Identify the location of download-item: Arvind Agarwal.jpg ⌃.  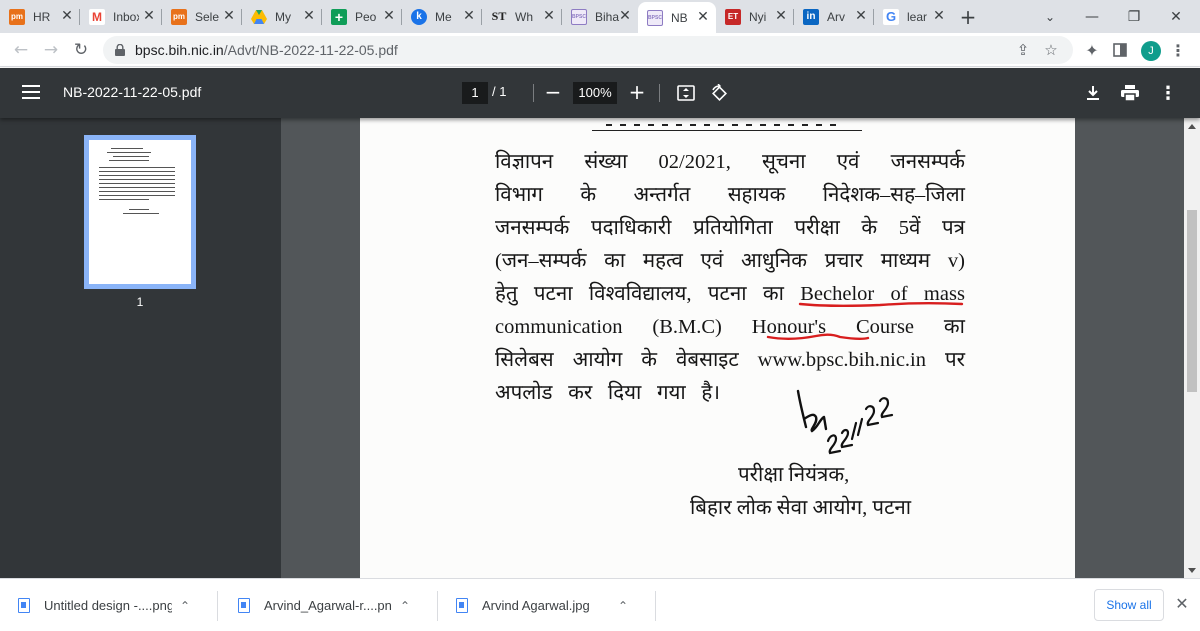
(547, 605).